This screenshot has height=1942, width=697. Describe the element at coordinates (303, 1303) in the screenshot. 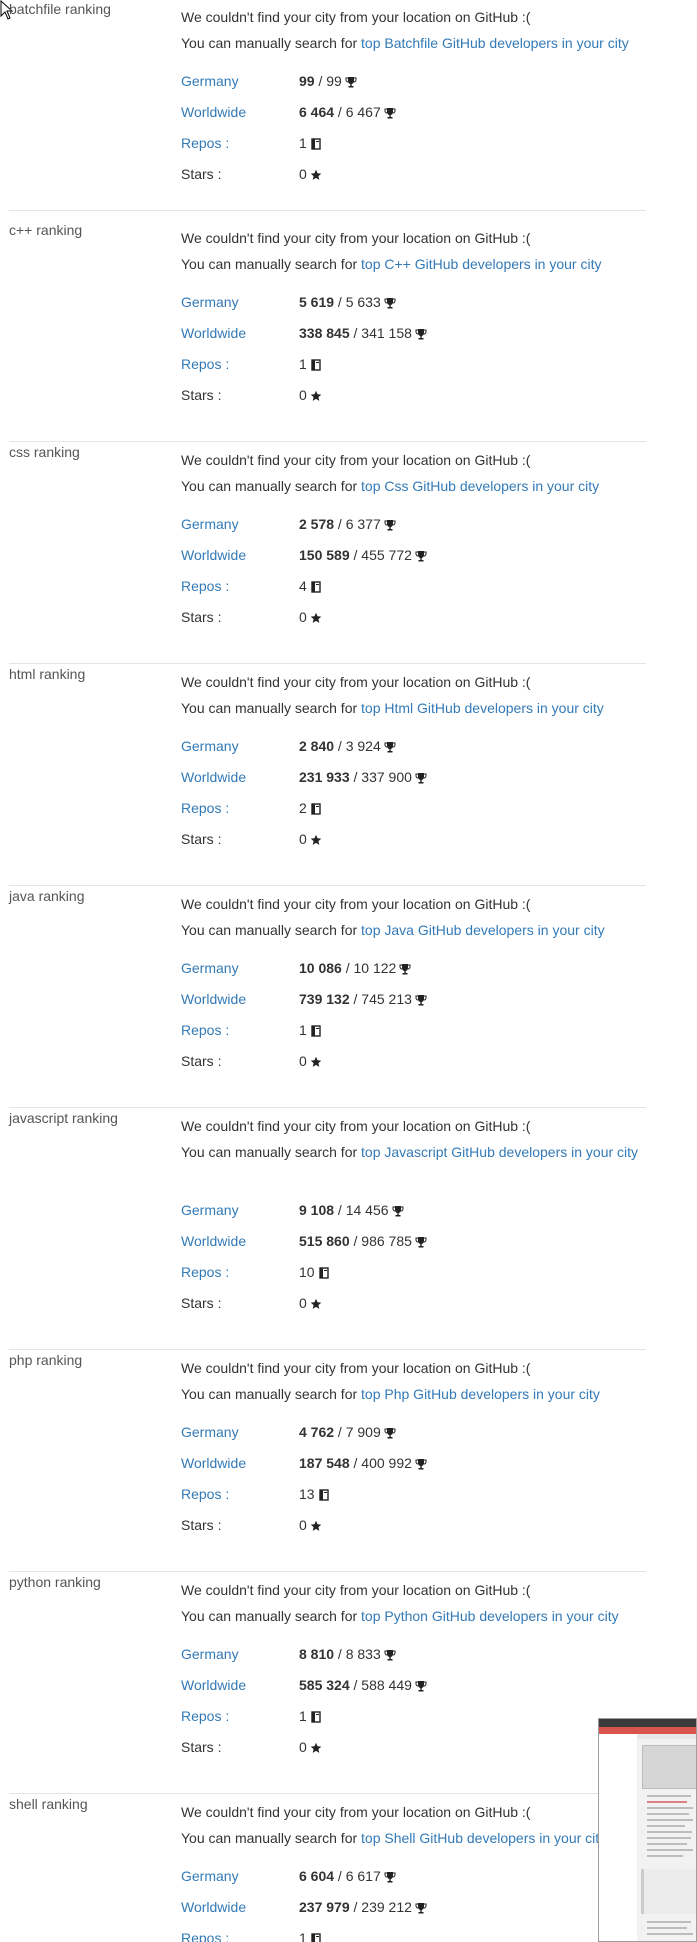

I see `stars-value: 0` at that location.